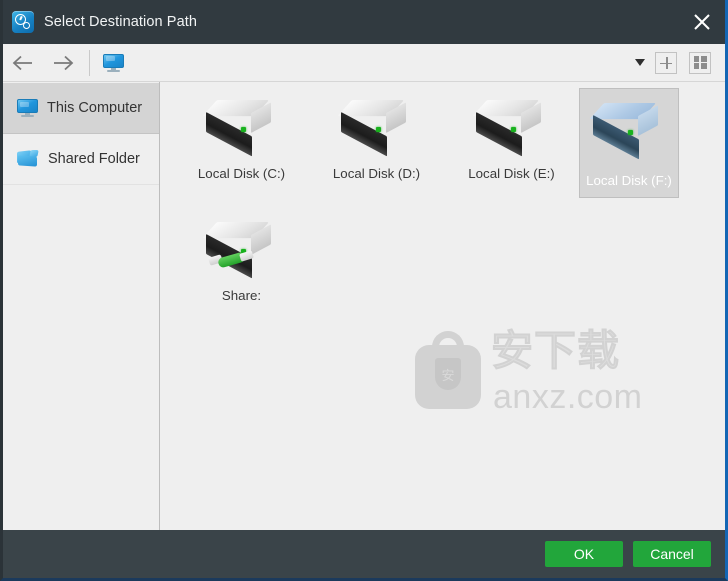 The image size is (728, 581). Describe the element at coordinates (89, 62) in the screenshot. I see `toolbar-divider` at that location.